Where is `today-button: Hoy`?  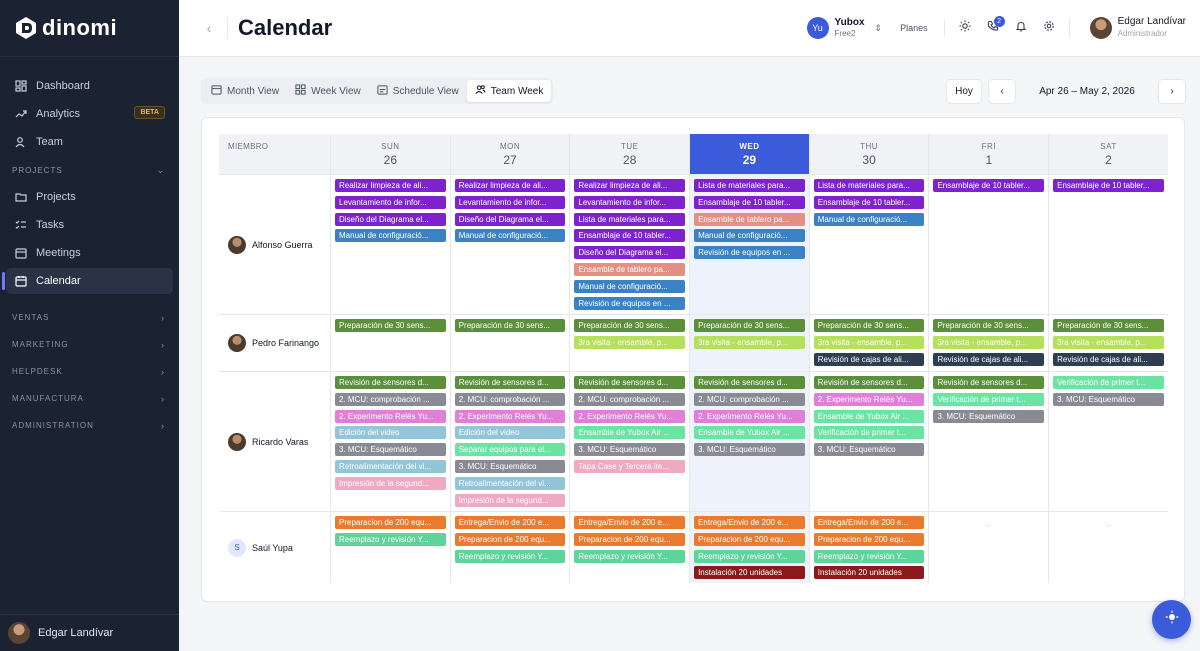
today-button: Hoy is located at coordinates (964, 91).